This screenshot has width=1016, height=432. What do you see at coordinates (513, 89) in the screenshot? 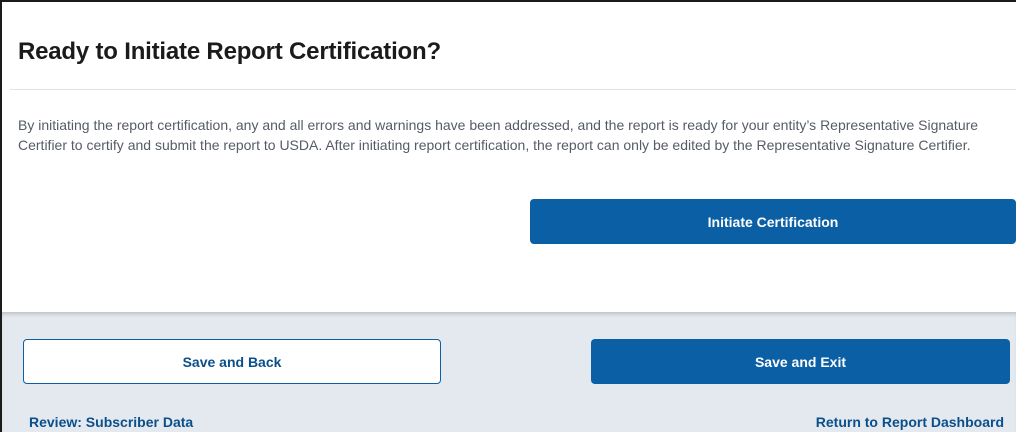
I see `title-divider` at bounding box center [513, 89].